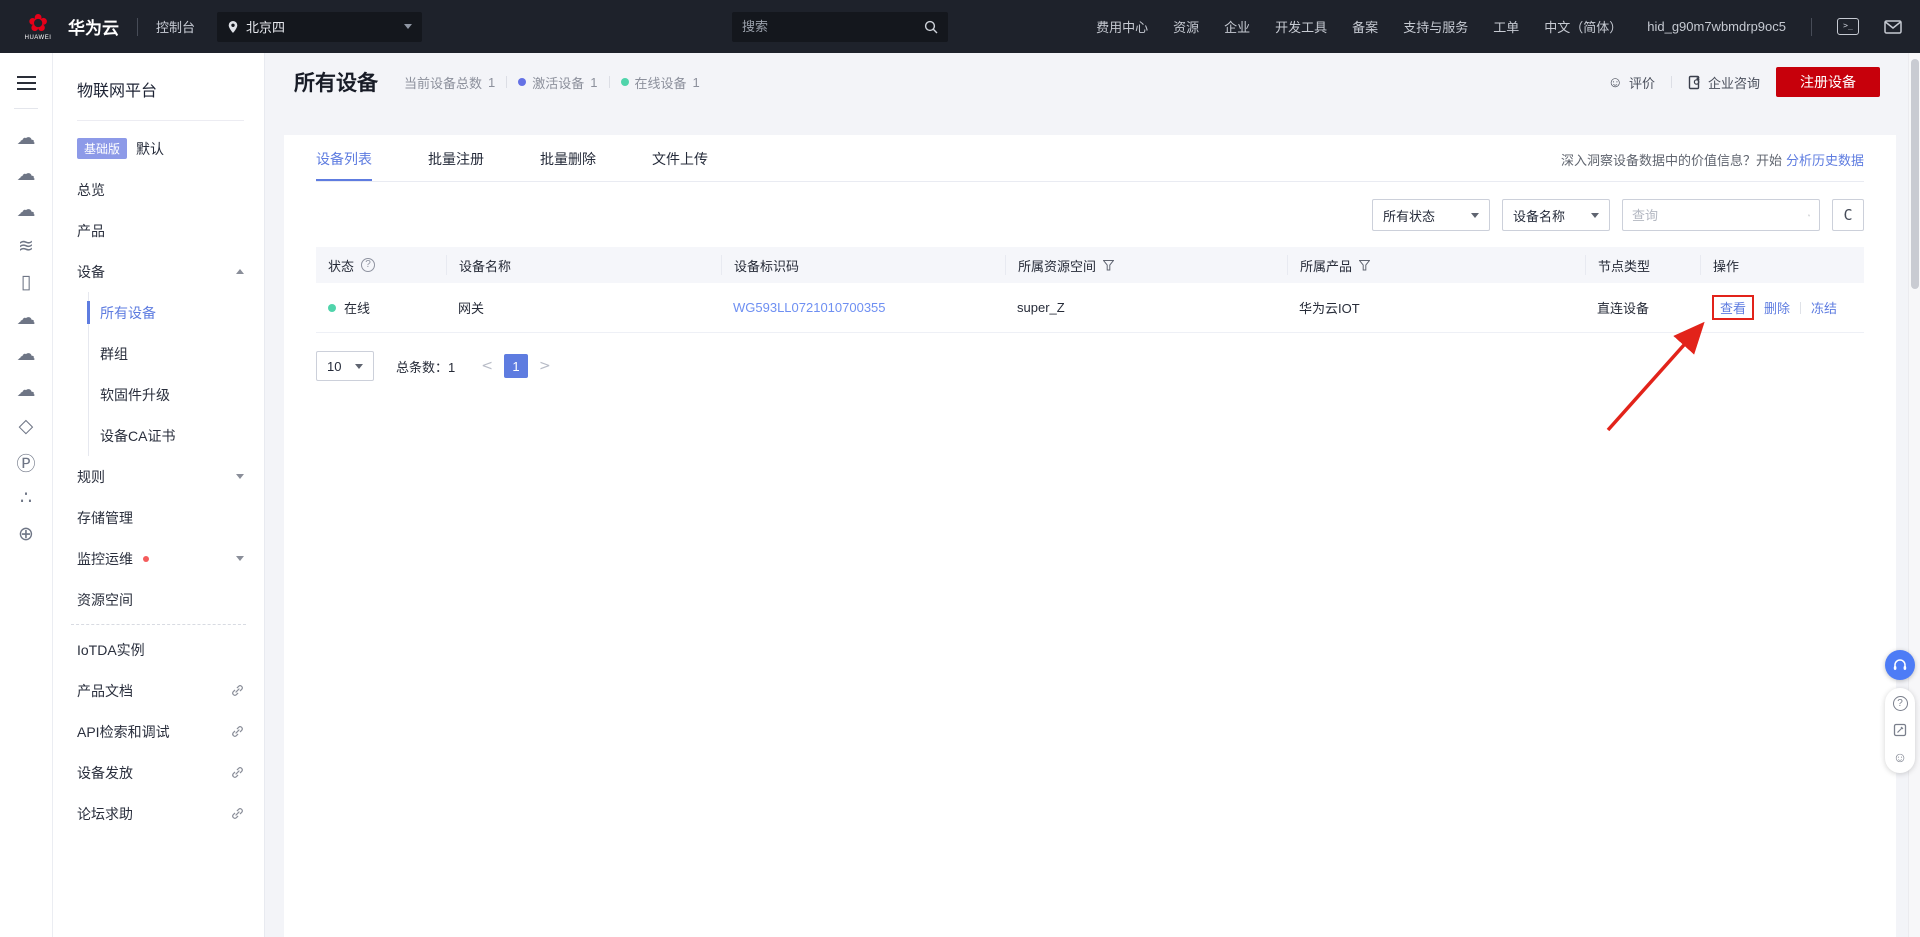 This screenshot has width=1920, height=937. I want to click on region-label: 北京四, so click(266, 27).